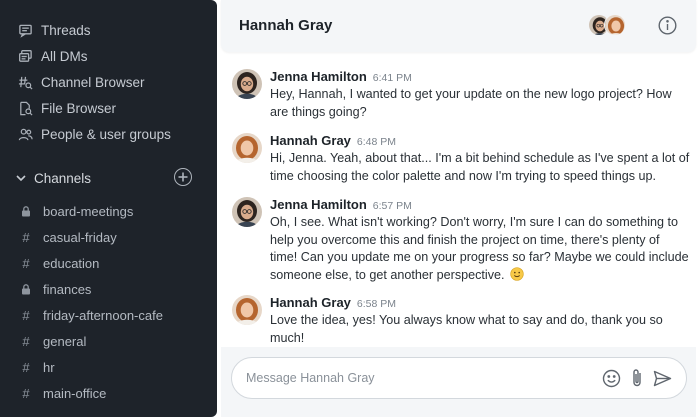 This screenshot has height=417, width=700. Describe the element at coordinates (108, 30) in the screenshot. I see `nav-threads: Threads` at that location.